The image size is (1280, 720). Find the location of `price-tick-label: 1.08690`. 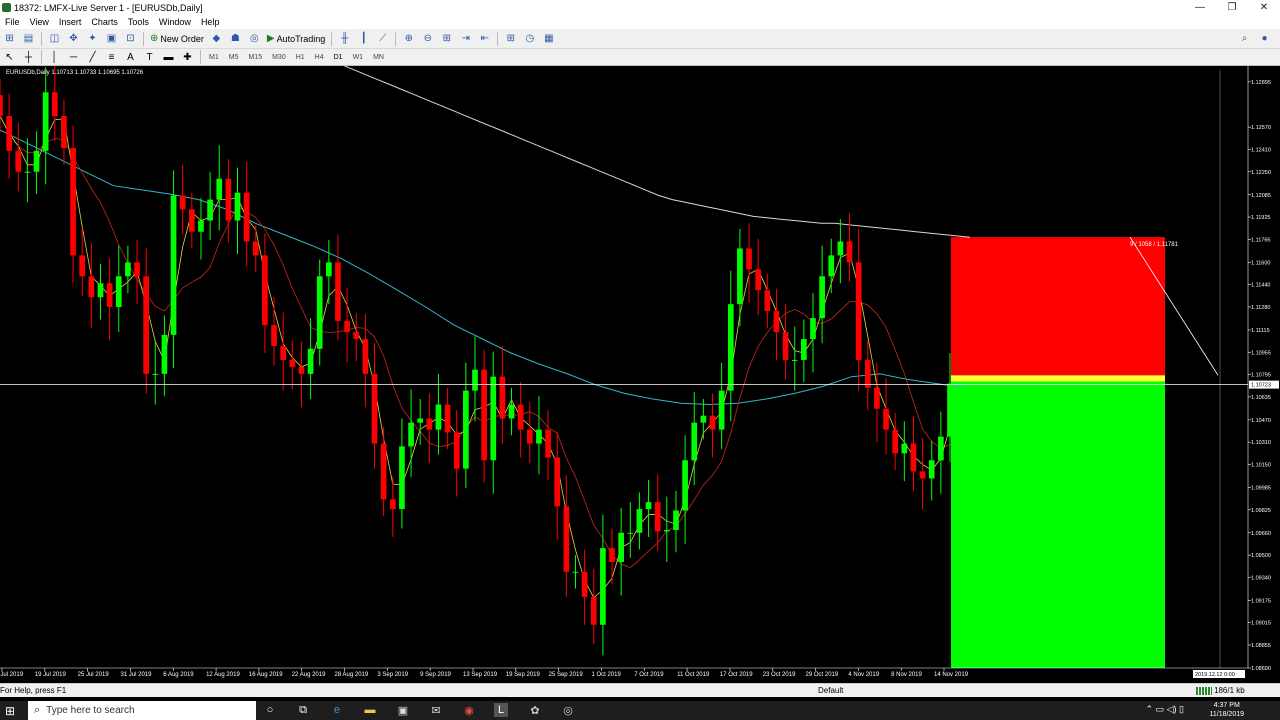

price-tick-label: 1.08690 is located at coordinates (1261, 669).